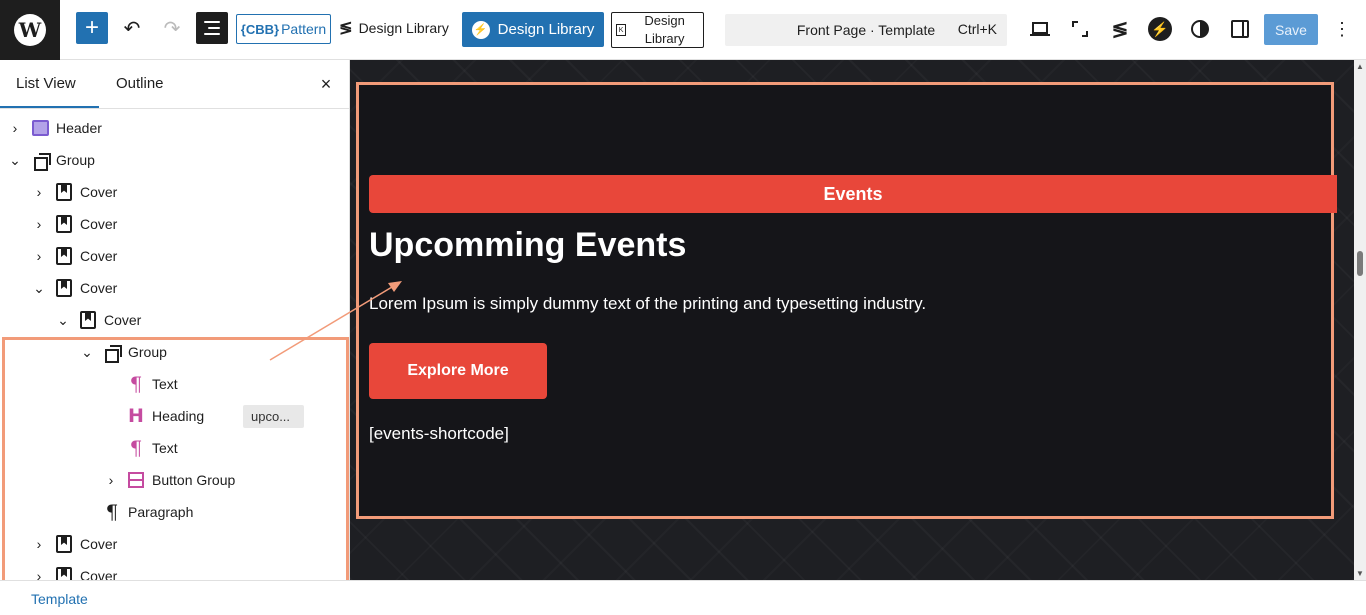  What do you see at coordinates (46, 83) in the screenshot?
I see `tab-list-view: List View` at bounding box center [46, 83].